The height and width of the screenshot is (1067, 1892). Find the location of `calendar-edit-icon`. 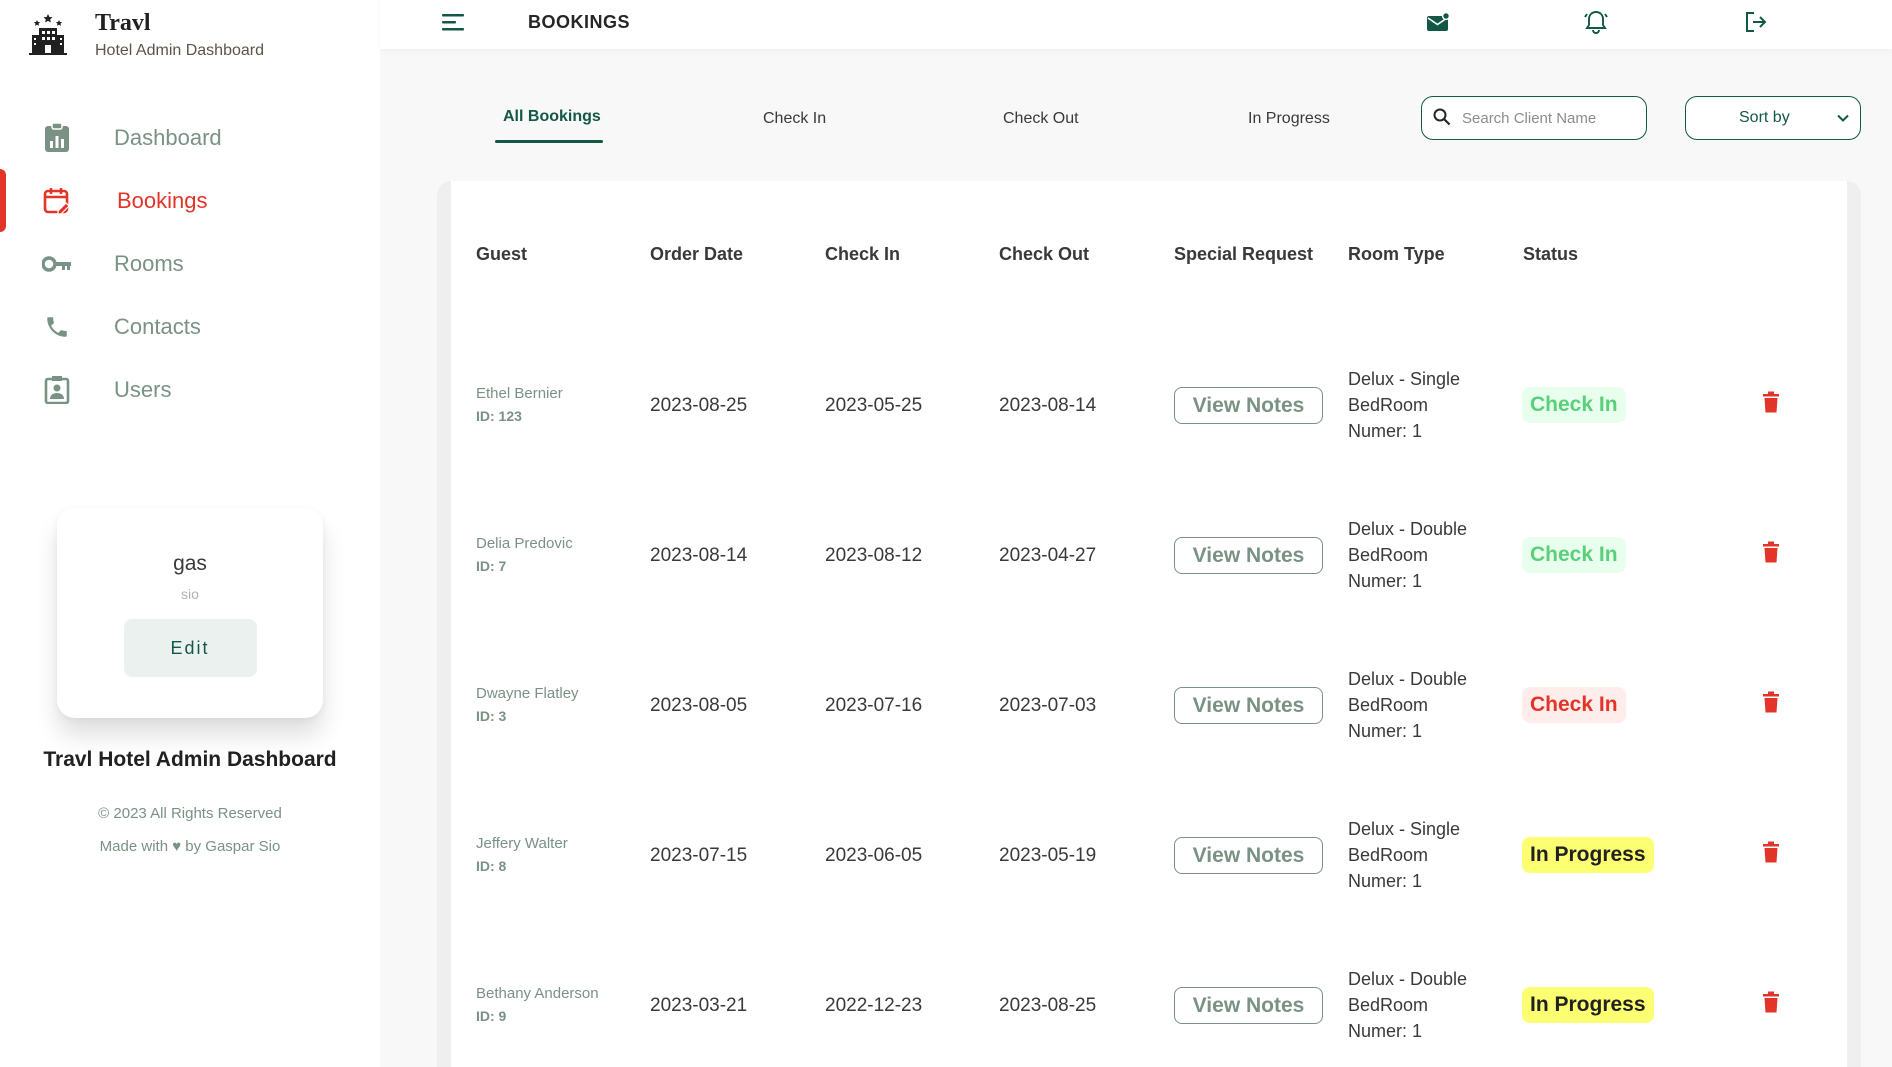

calendar-edit-icon is located at coordinates (57, 201).